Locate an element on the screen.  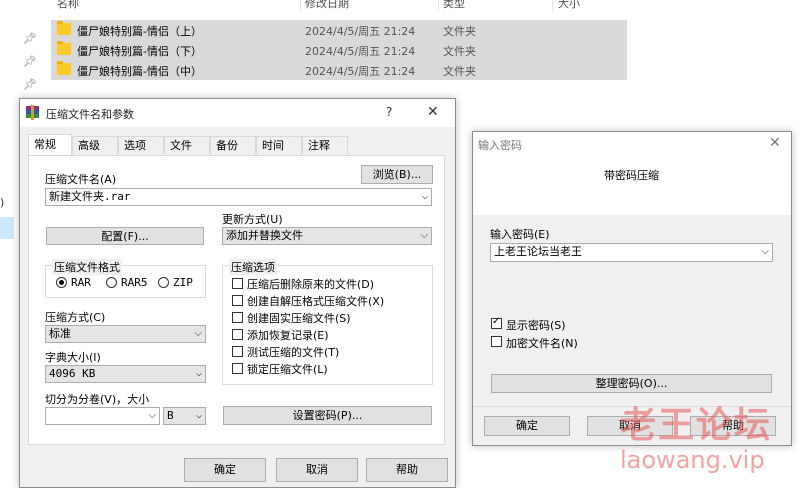
delete-after-checkbox is located at coordinates (237, 283).